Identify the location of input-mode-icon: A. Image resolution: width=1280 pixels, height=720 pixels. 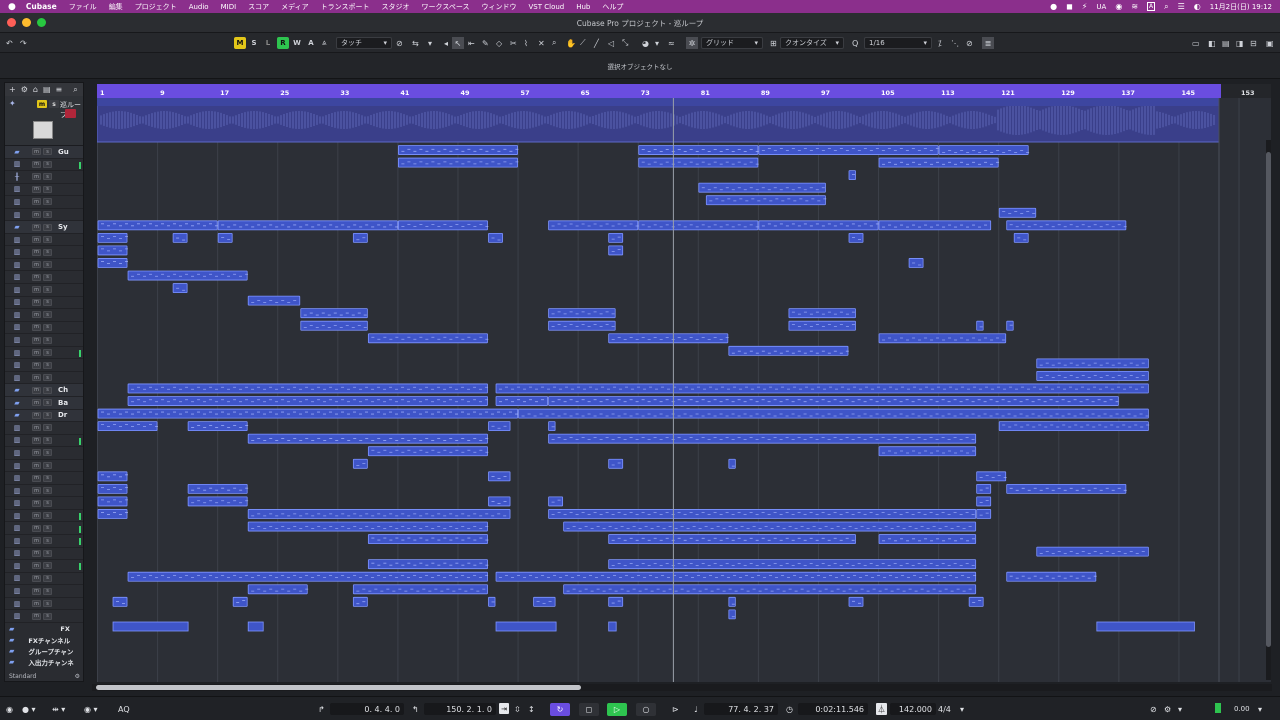
(1151, 6).